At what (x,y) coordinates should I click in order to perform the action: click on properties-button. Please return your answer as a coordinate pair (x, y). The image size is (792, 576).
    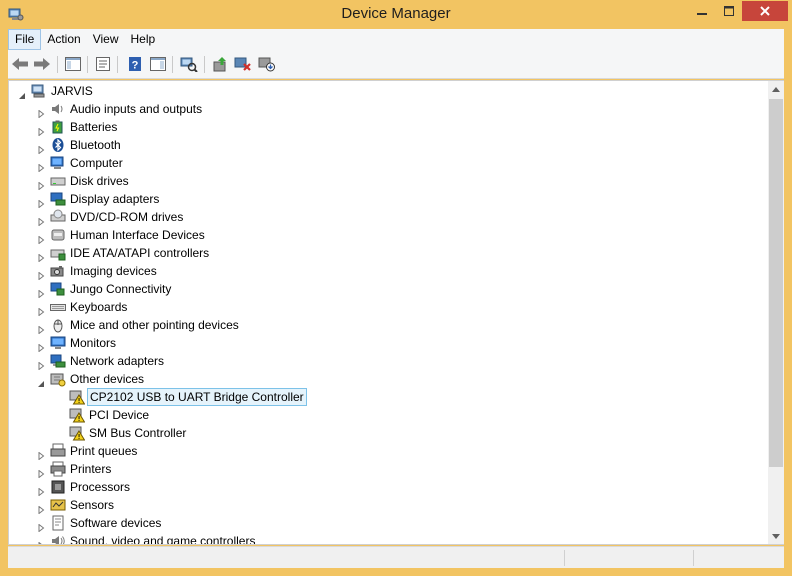
    Looking at the image, I should click on (103, 64).